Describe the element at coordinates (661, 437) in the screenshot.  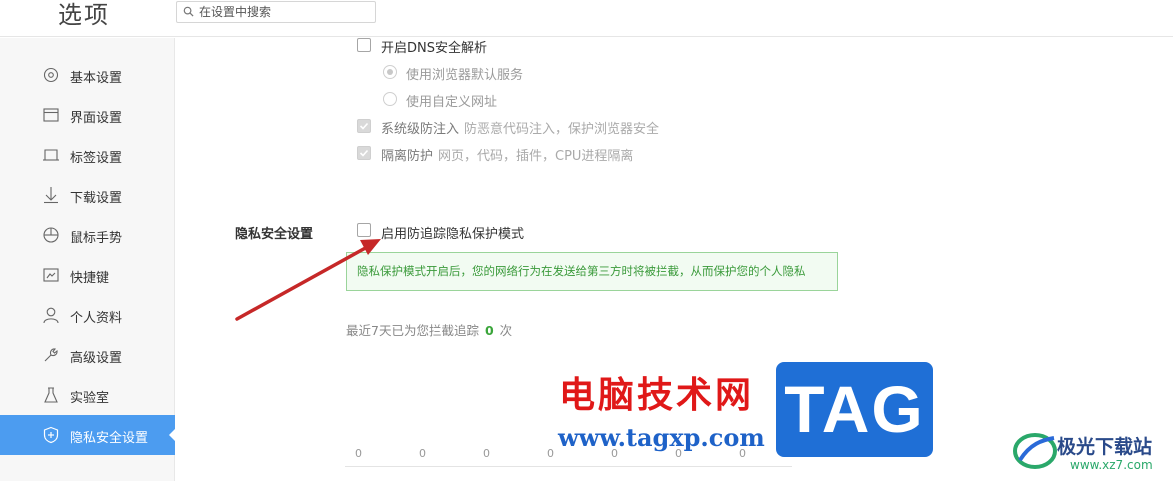
I see `watermark-url: www.tagxp.com` at that location.